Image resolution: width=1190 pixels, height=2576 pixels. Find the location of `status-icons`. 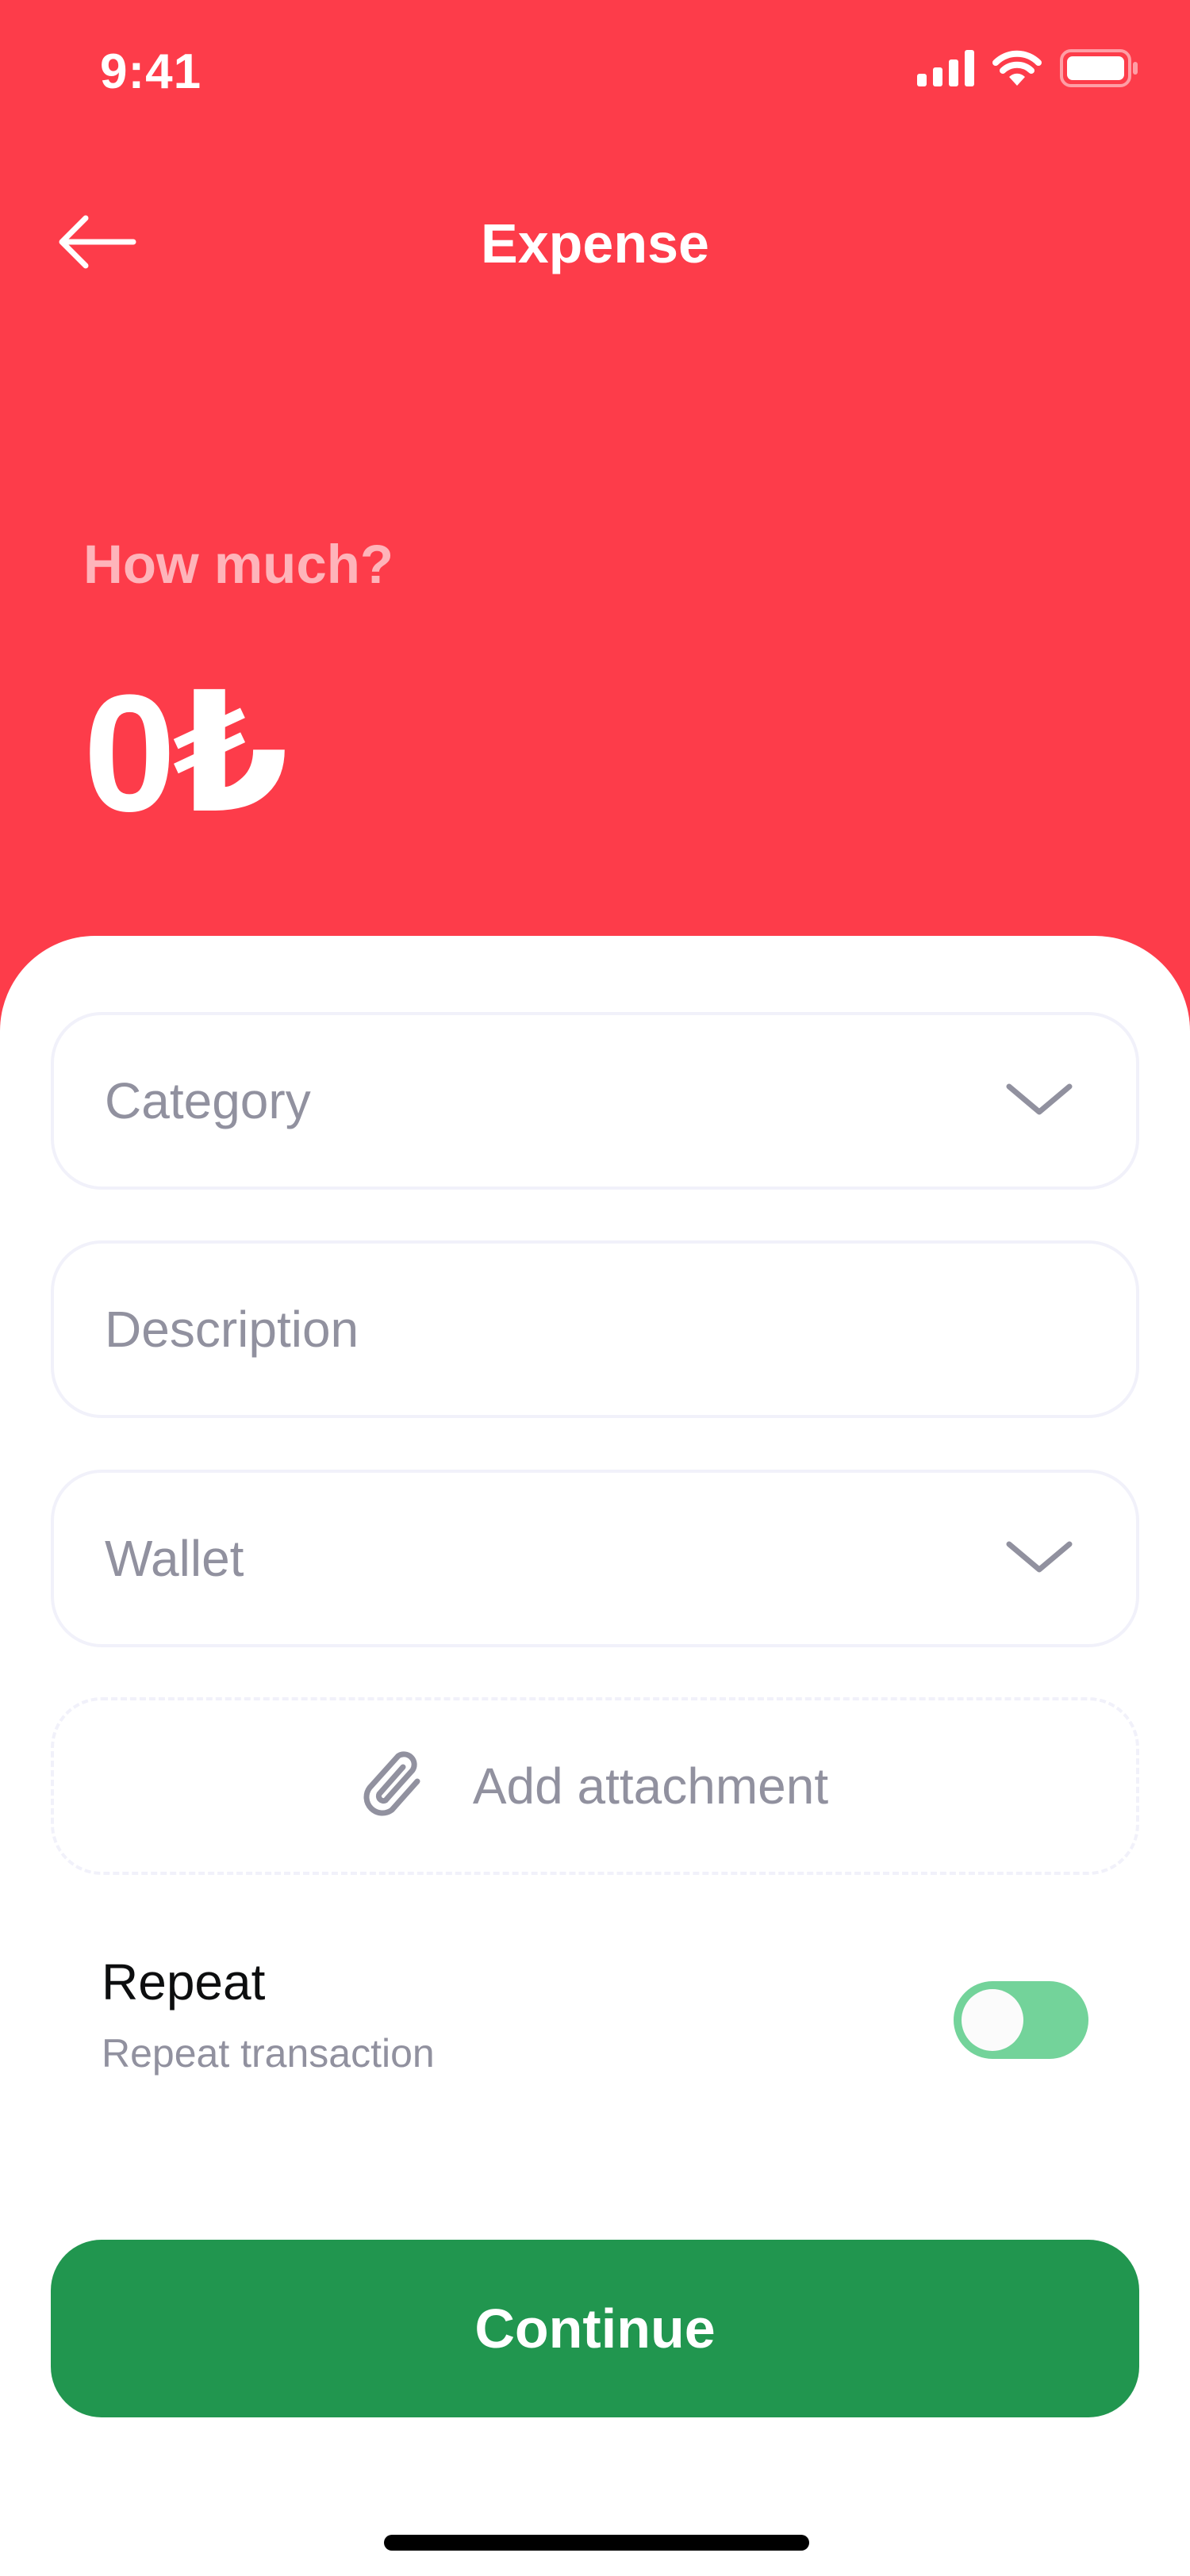

status-icons is located at coordinates (1028, 70).